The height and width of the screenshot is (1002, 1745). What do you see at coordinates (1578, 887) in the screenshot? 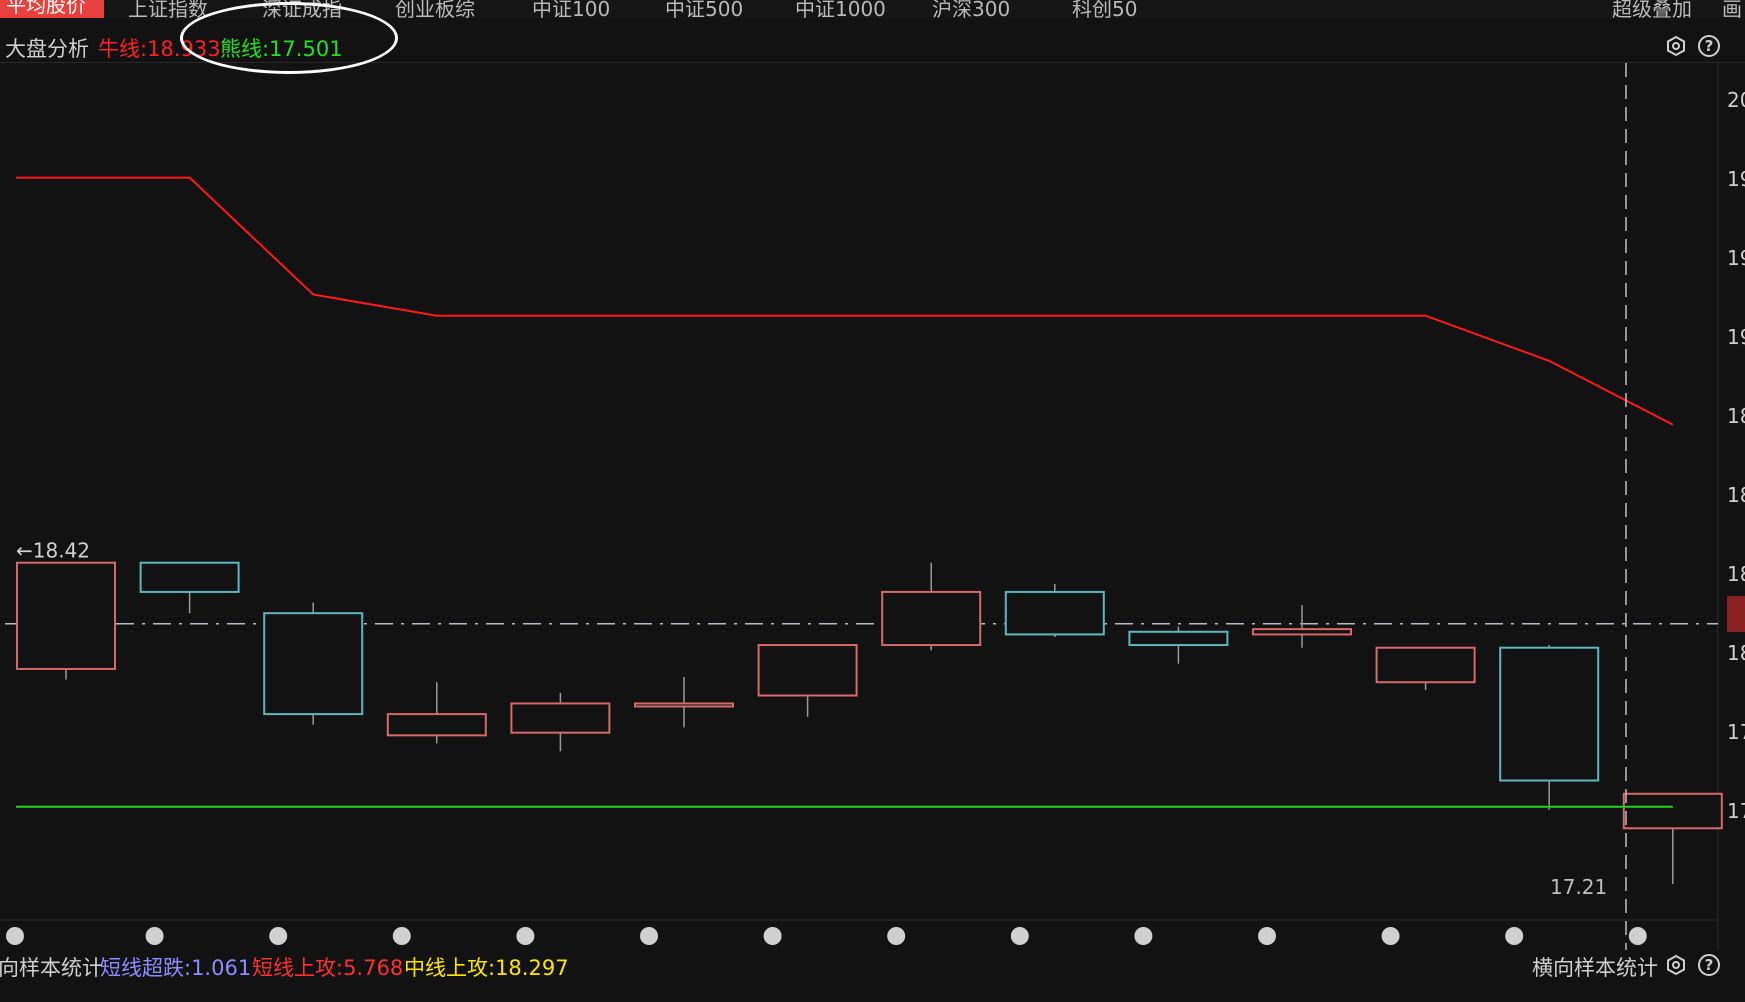
I see `min-price-label: 17.21` at bounding box center [1578, 887].